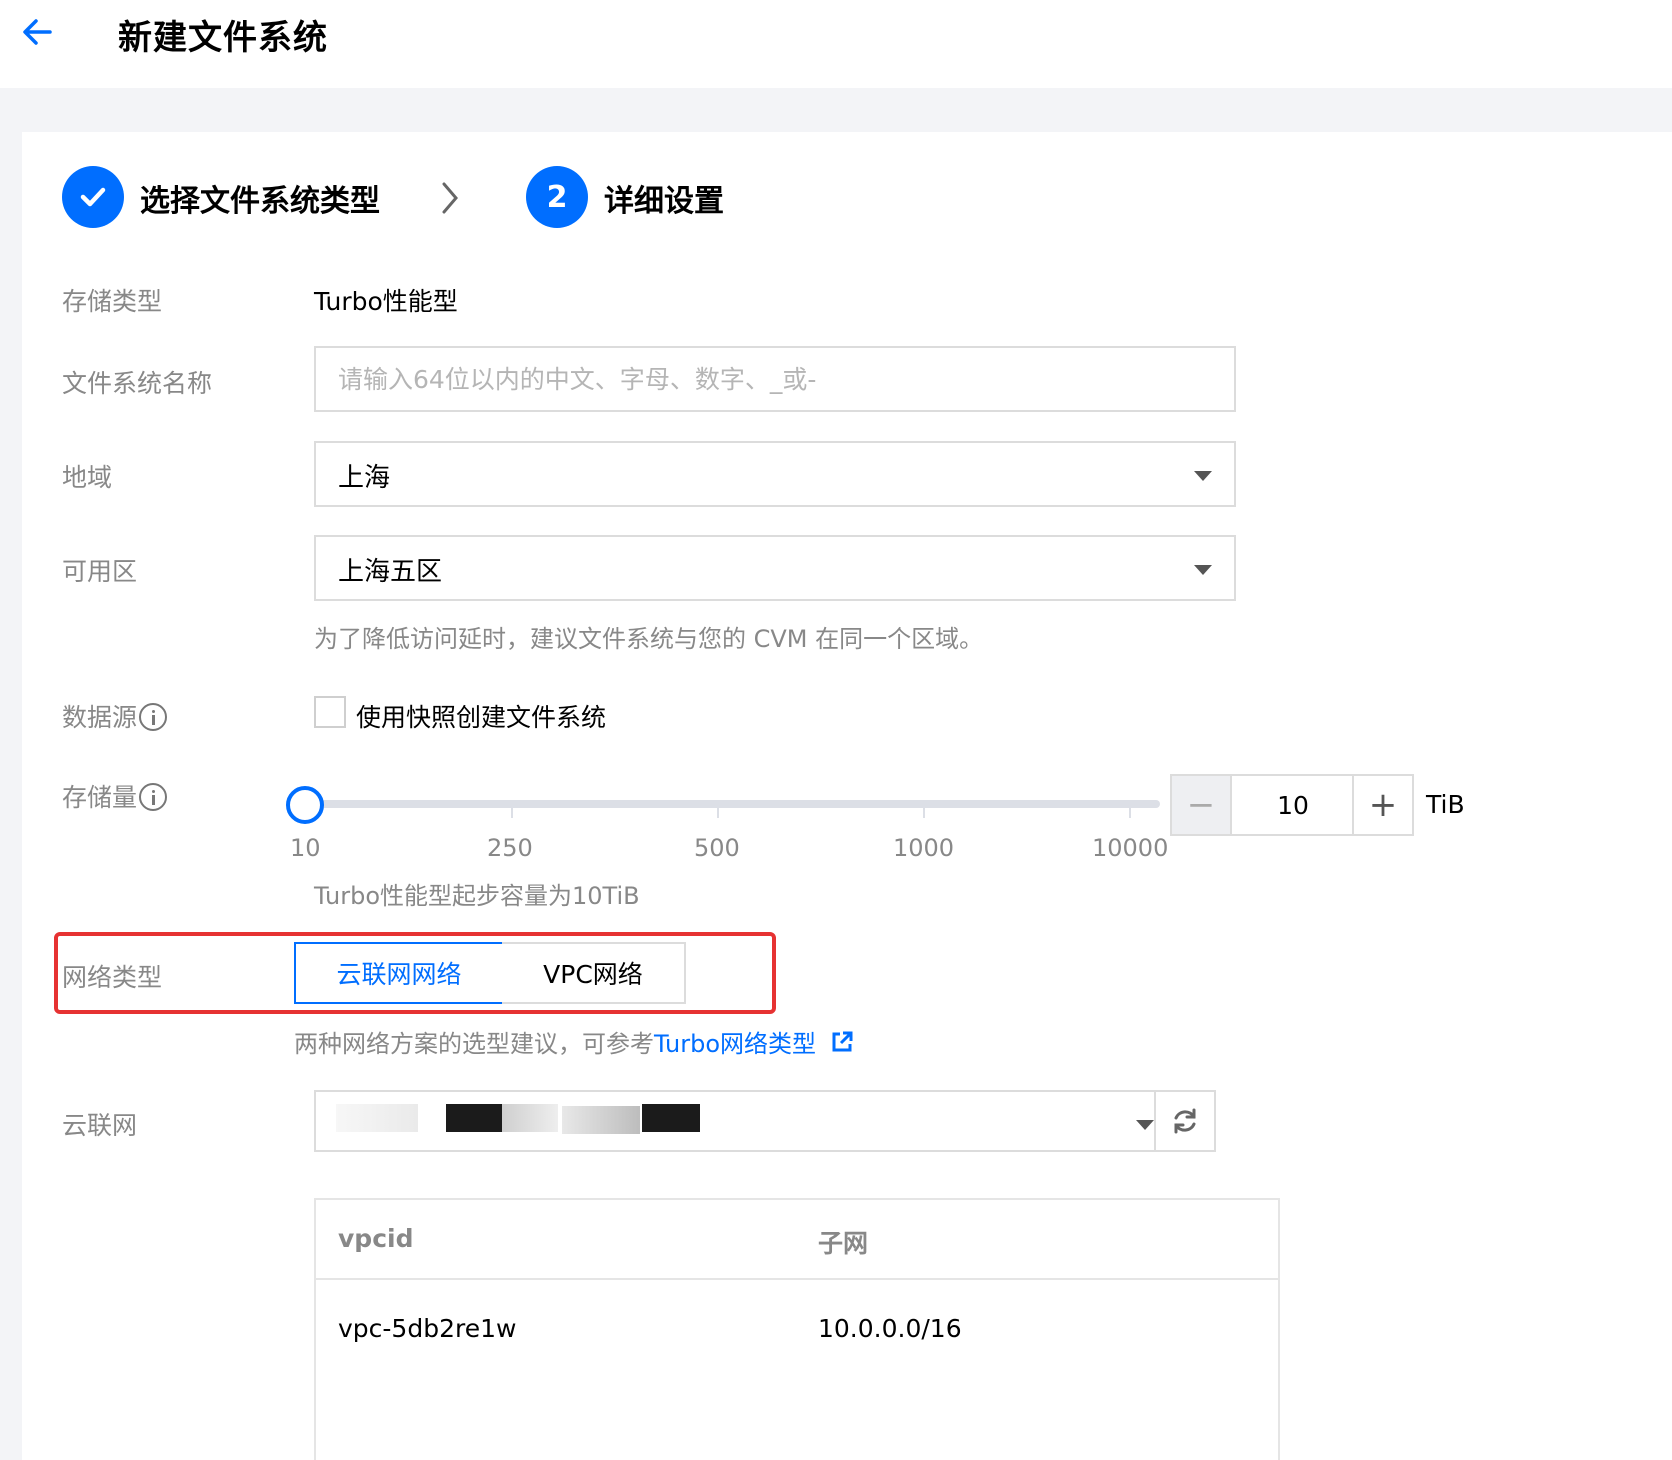  I want to click on refresh-icon, so click(1185, 1121).